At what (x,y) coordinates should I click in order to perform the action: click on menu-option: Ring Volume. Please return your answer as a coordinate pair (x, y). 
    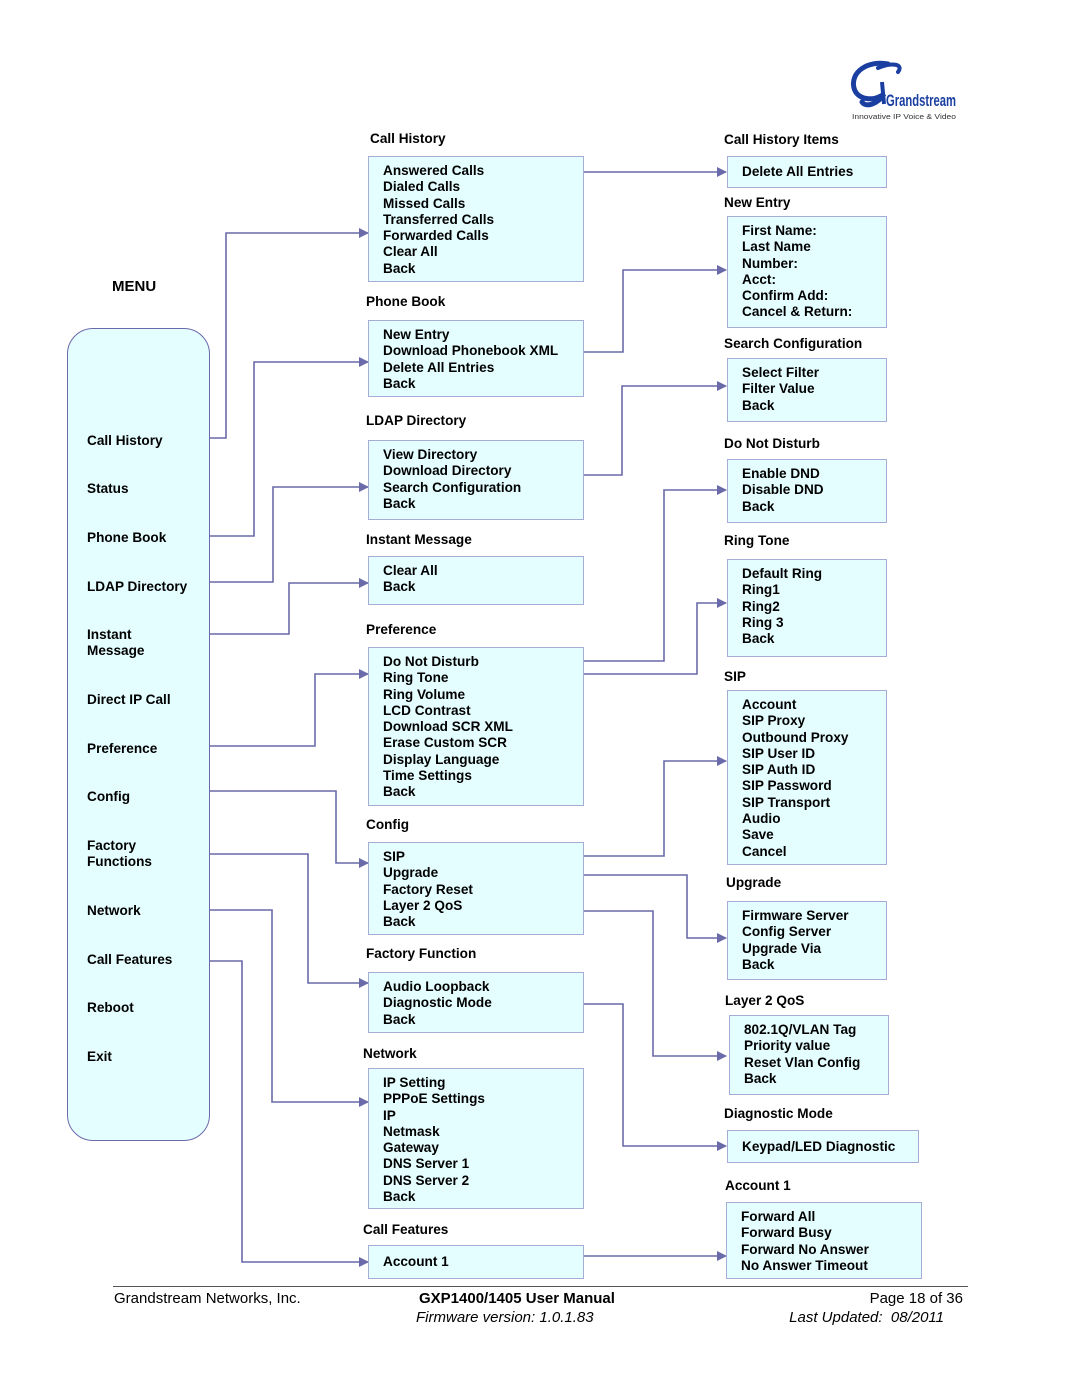
    Looking at the image, I should click on (448, 695).